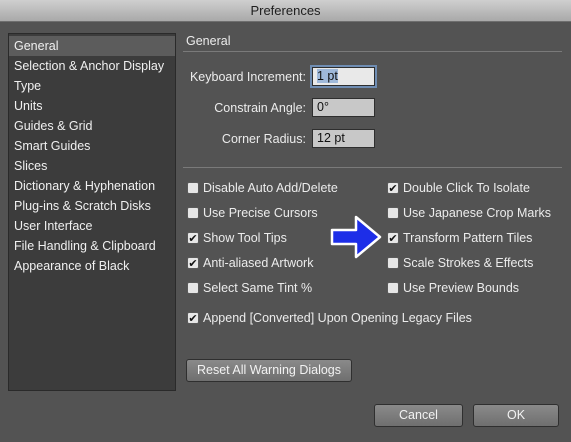 The height and width of the screenshot is (442, 571). I want to click on scale-strokes-label: Scale Strokes & Effects, so click(468, 263).